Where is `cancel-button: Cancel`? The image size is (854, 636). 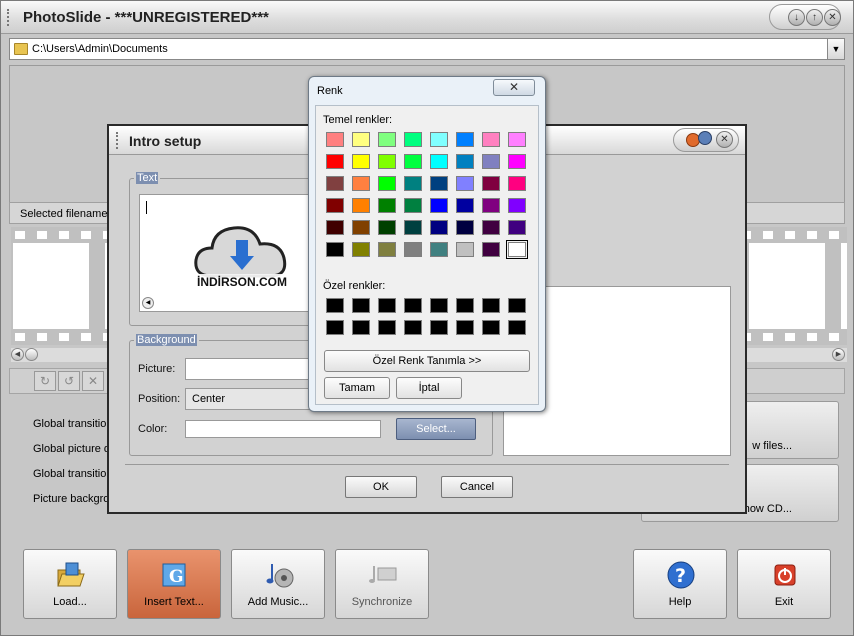 cancel-button: Cancel is located at coordinates (477, 487).